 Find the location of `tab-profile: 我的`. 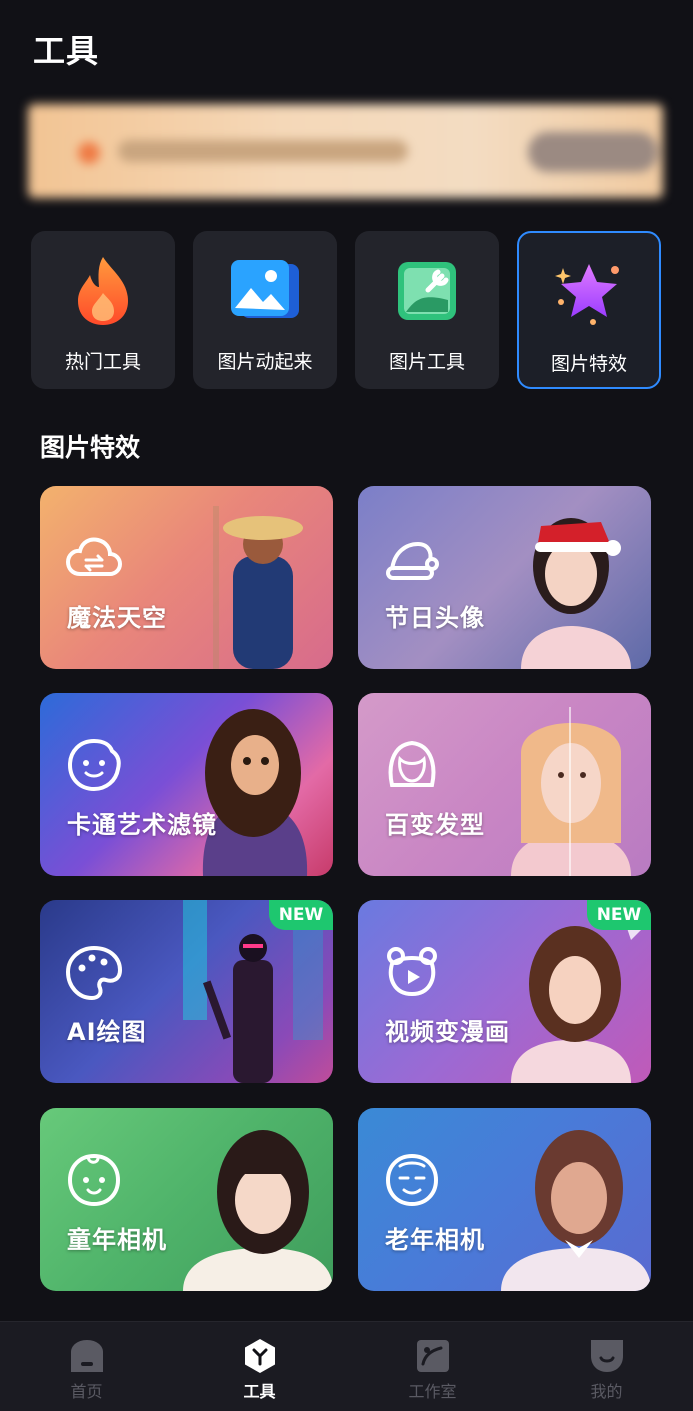

tab-profile: 我的 is located at coordinates (606, 1366).